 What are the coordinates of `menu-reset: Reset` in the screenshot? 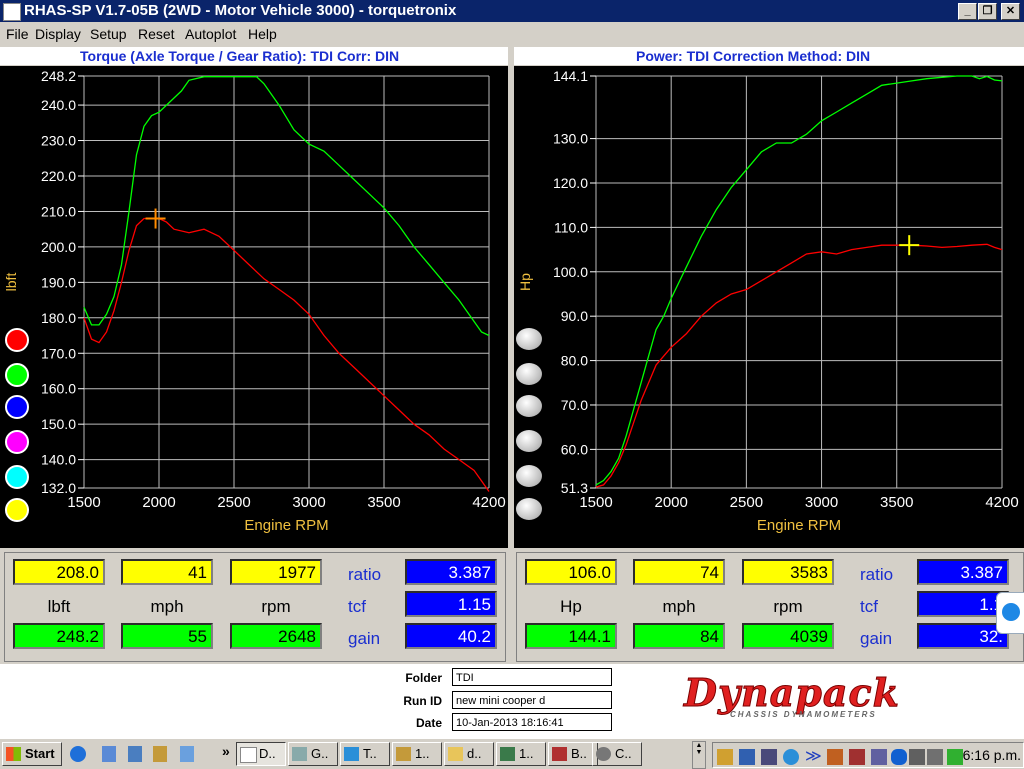 It's located at (156, 34).